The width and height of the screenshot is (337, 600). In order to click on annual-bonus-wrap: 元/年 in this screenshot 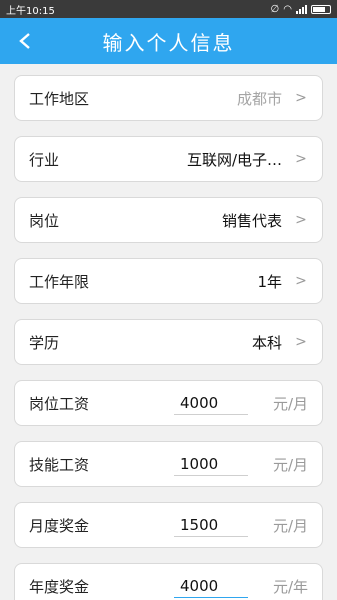, I will do `click(241, 586)`.